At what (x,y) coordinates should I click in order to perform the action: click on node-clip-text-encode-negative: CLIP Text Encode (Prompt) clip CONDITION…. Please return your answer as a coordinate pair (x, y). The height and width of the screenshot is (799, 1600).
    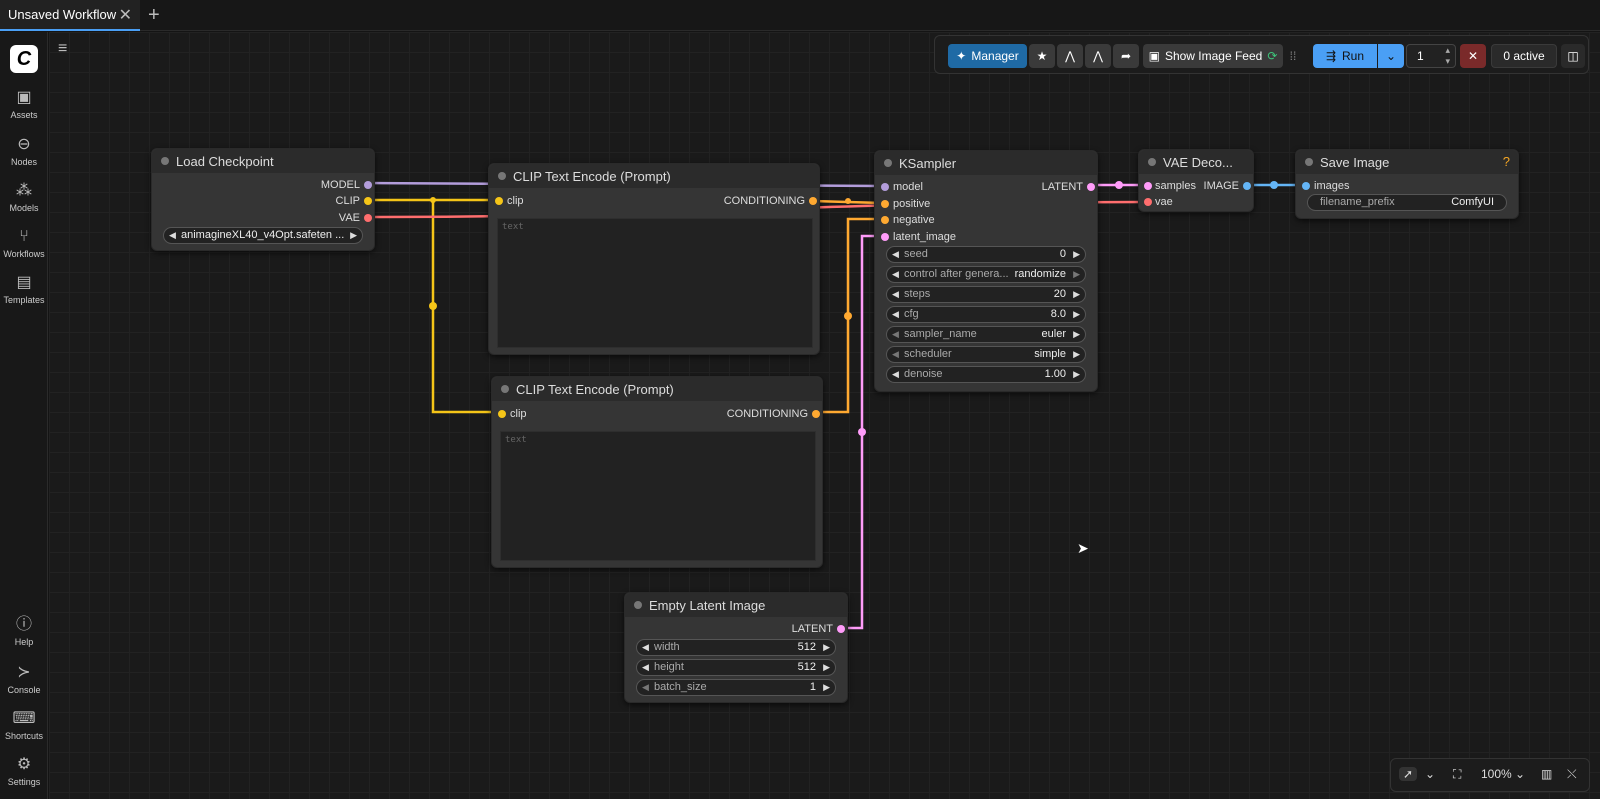
    Looking at the image, I should click on (657, 472).